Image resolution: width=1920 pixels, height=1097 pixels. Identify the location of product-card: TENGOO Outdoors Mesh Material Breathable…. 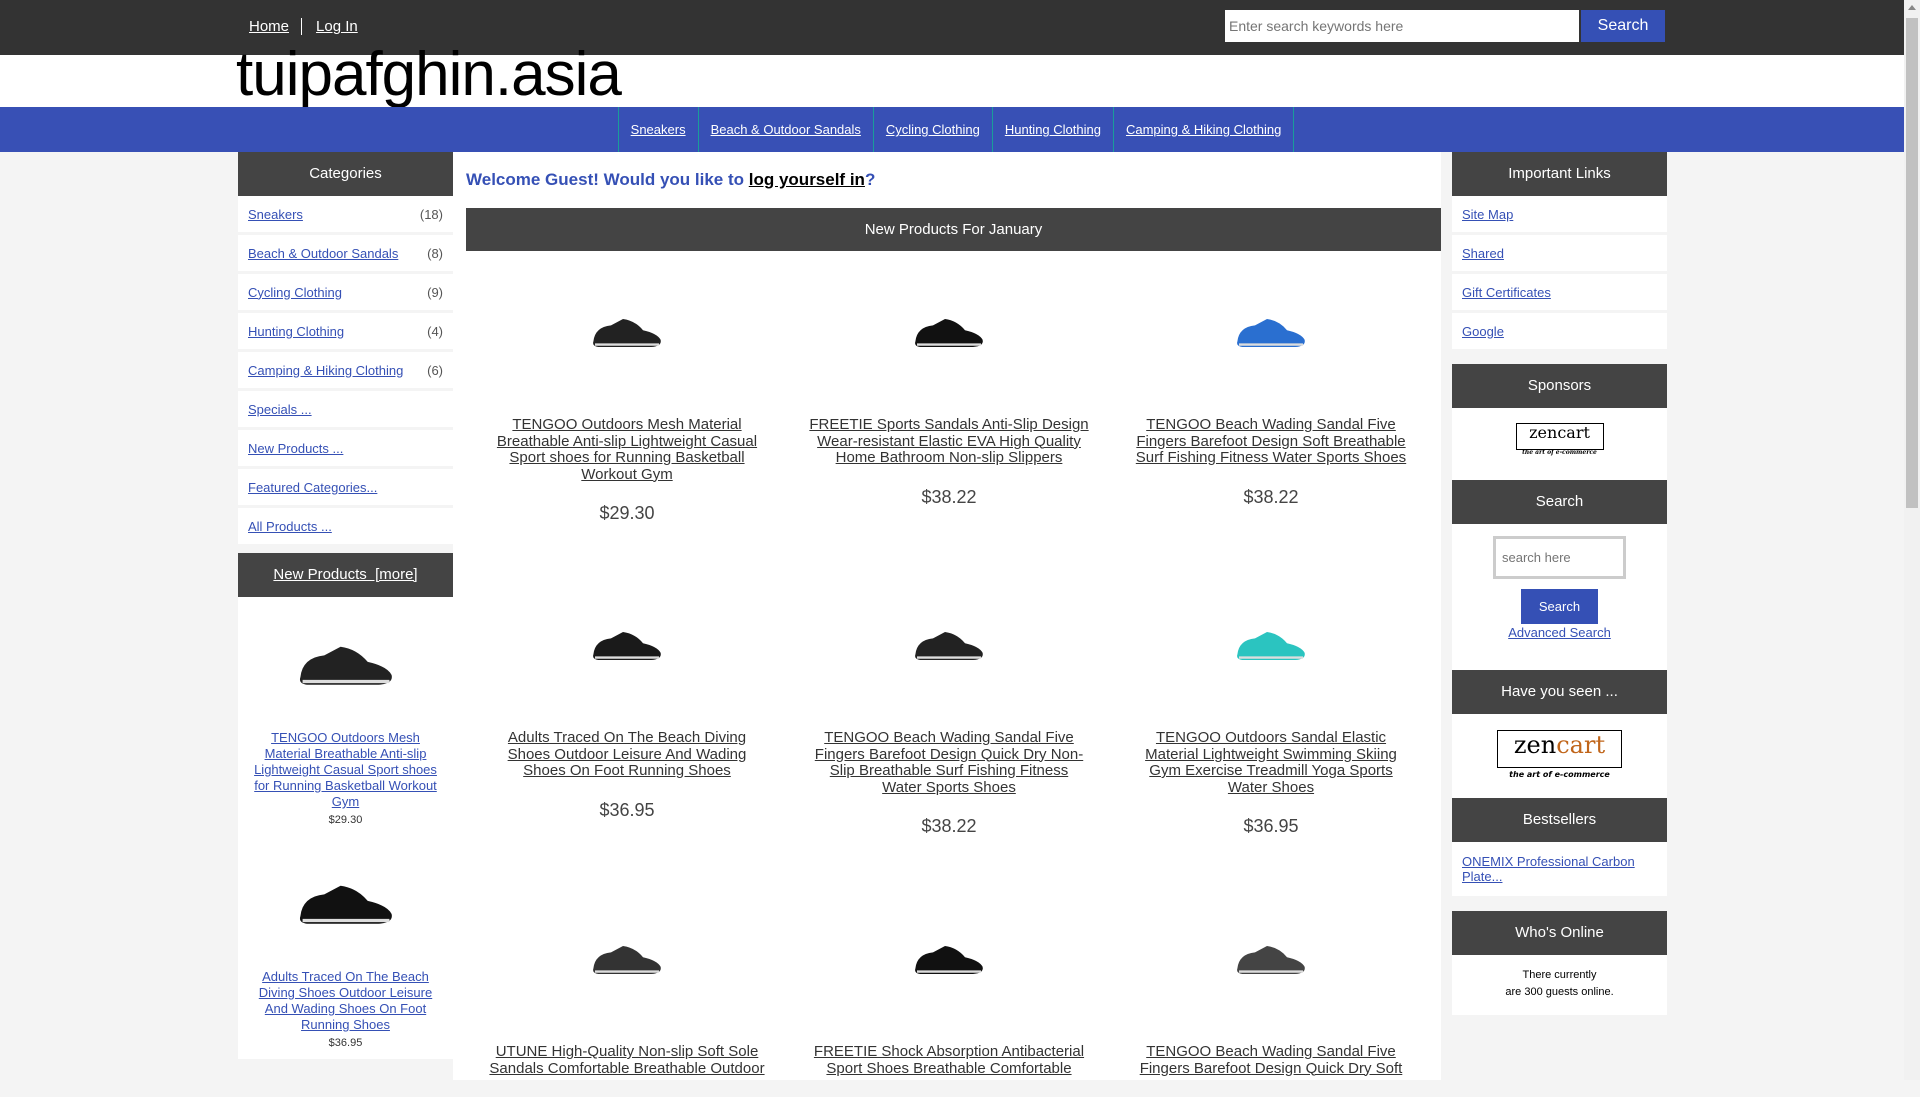
(627, 407).